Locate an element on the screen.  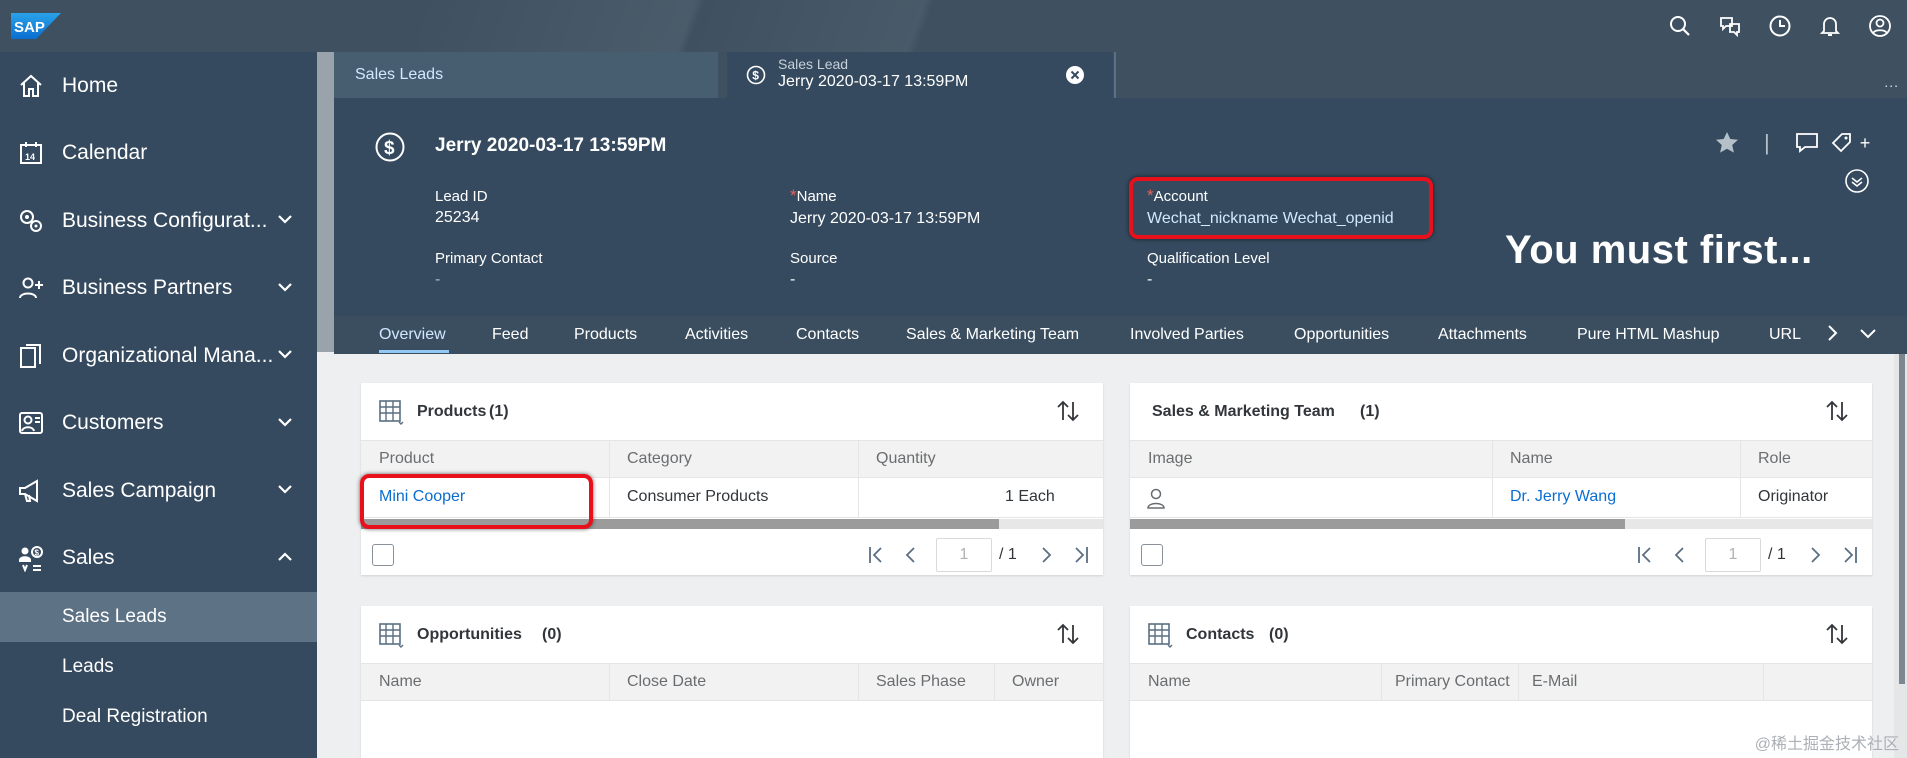
field-value: Jerry 2020-03-17 13:59PM is located at coordinates (885, 219).